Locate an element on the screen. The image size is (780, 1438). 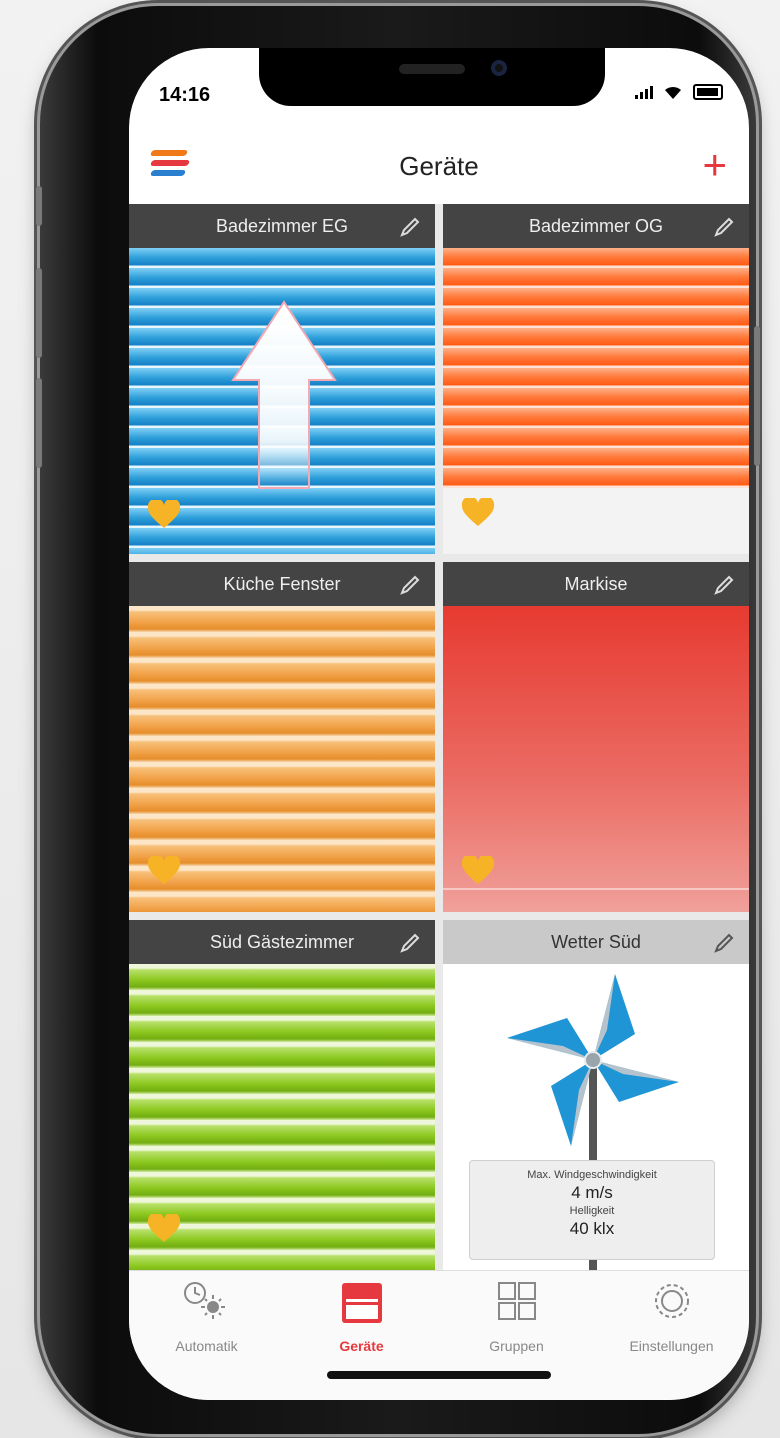
device-tile-header: Badezimmer OG is located at coordinates (596, 226).